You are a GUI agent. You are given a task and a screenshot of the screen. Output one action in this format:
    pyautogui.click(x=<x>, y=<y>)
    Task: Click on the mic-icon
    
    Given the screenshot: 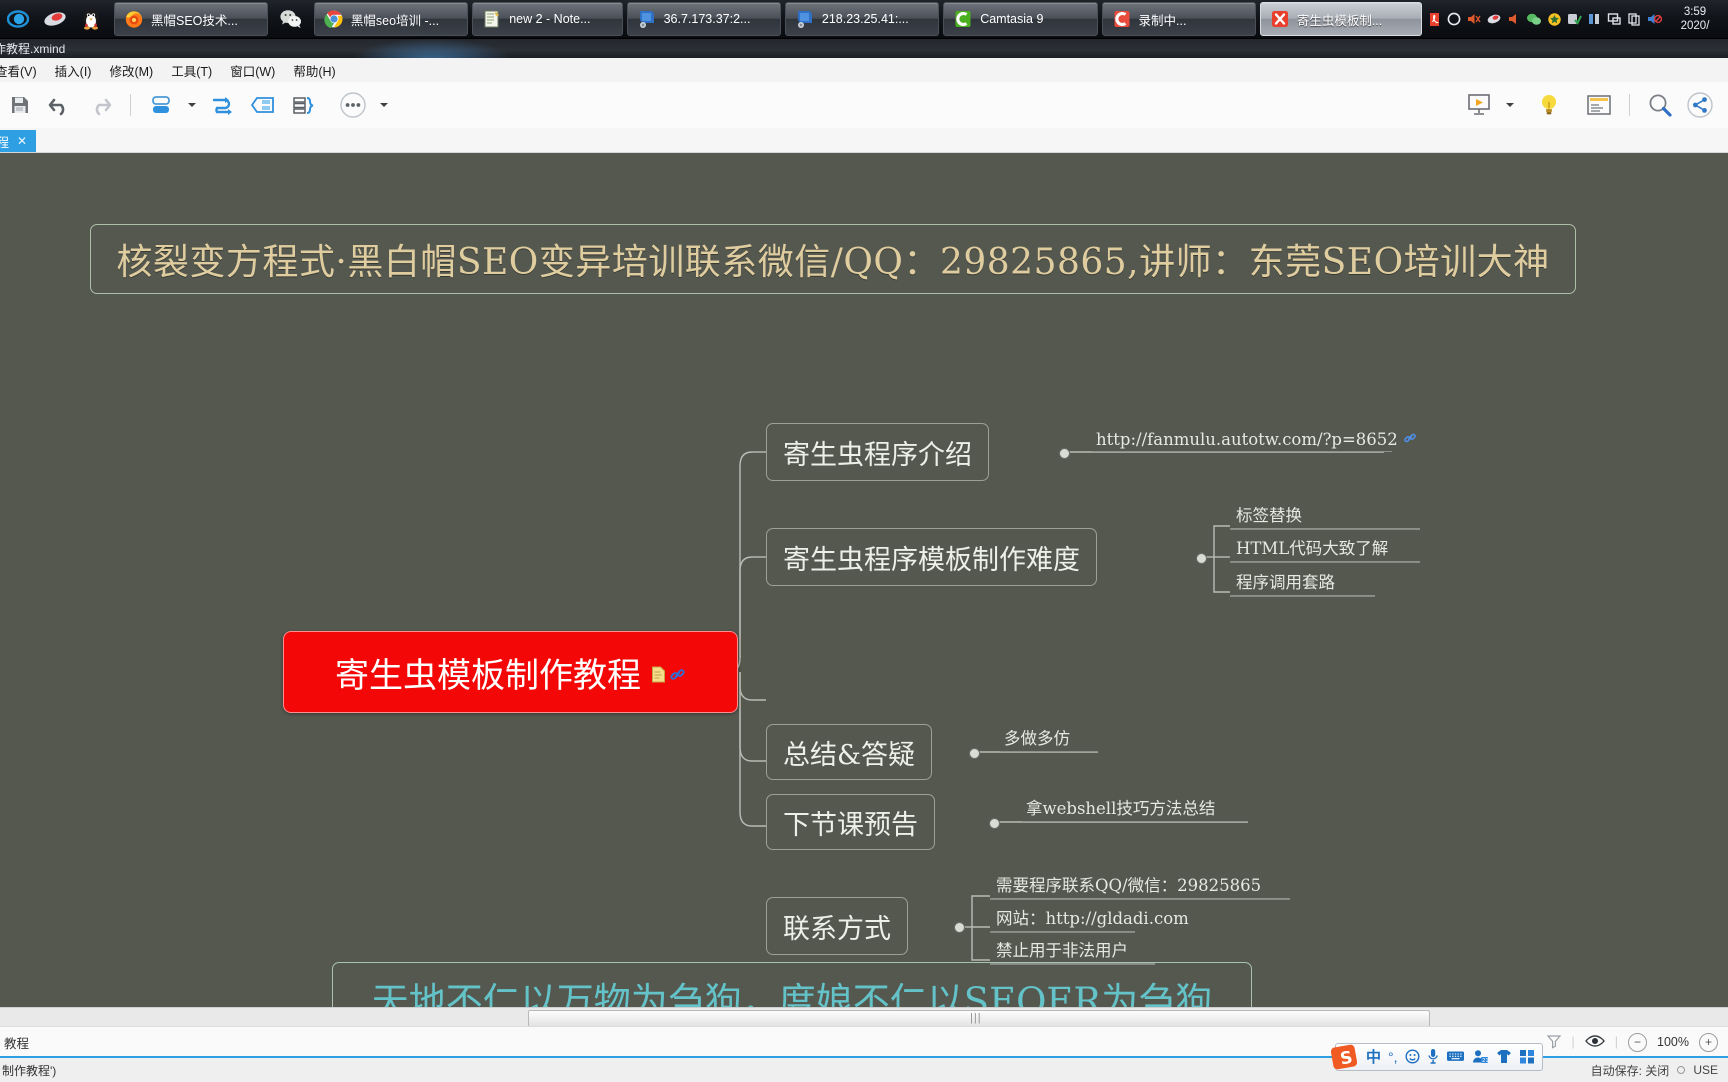 What is the action you would take?
    pyautogui.click(x=1433, y=1057)
    